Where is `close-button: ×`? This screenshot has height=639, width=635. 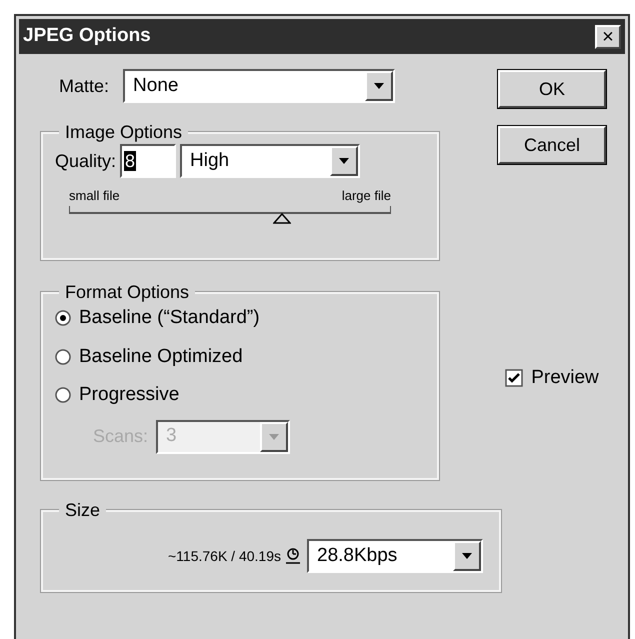
close-button: × is located at coordinates (608, 36).